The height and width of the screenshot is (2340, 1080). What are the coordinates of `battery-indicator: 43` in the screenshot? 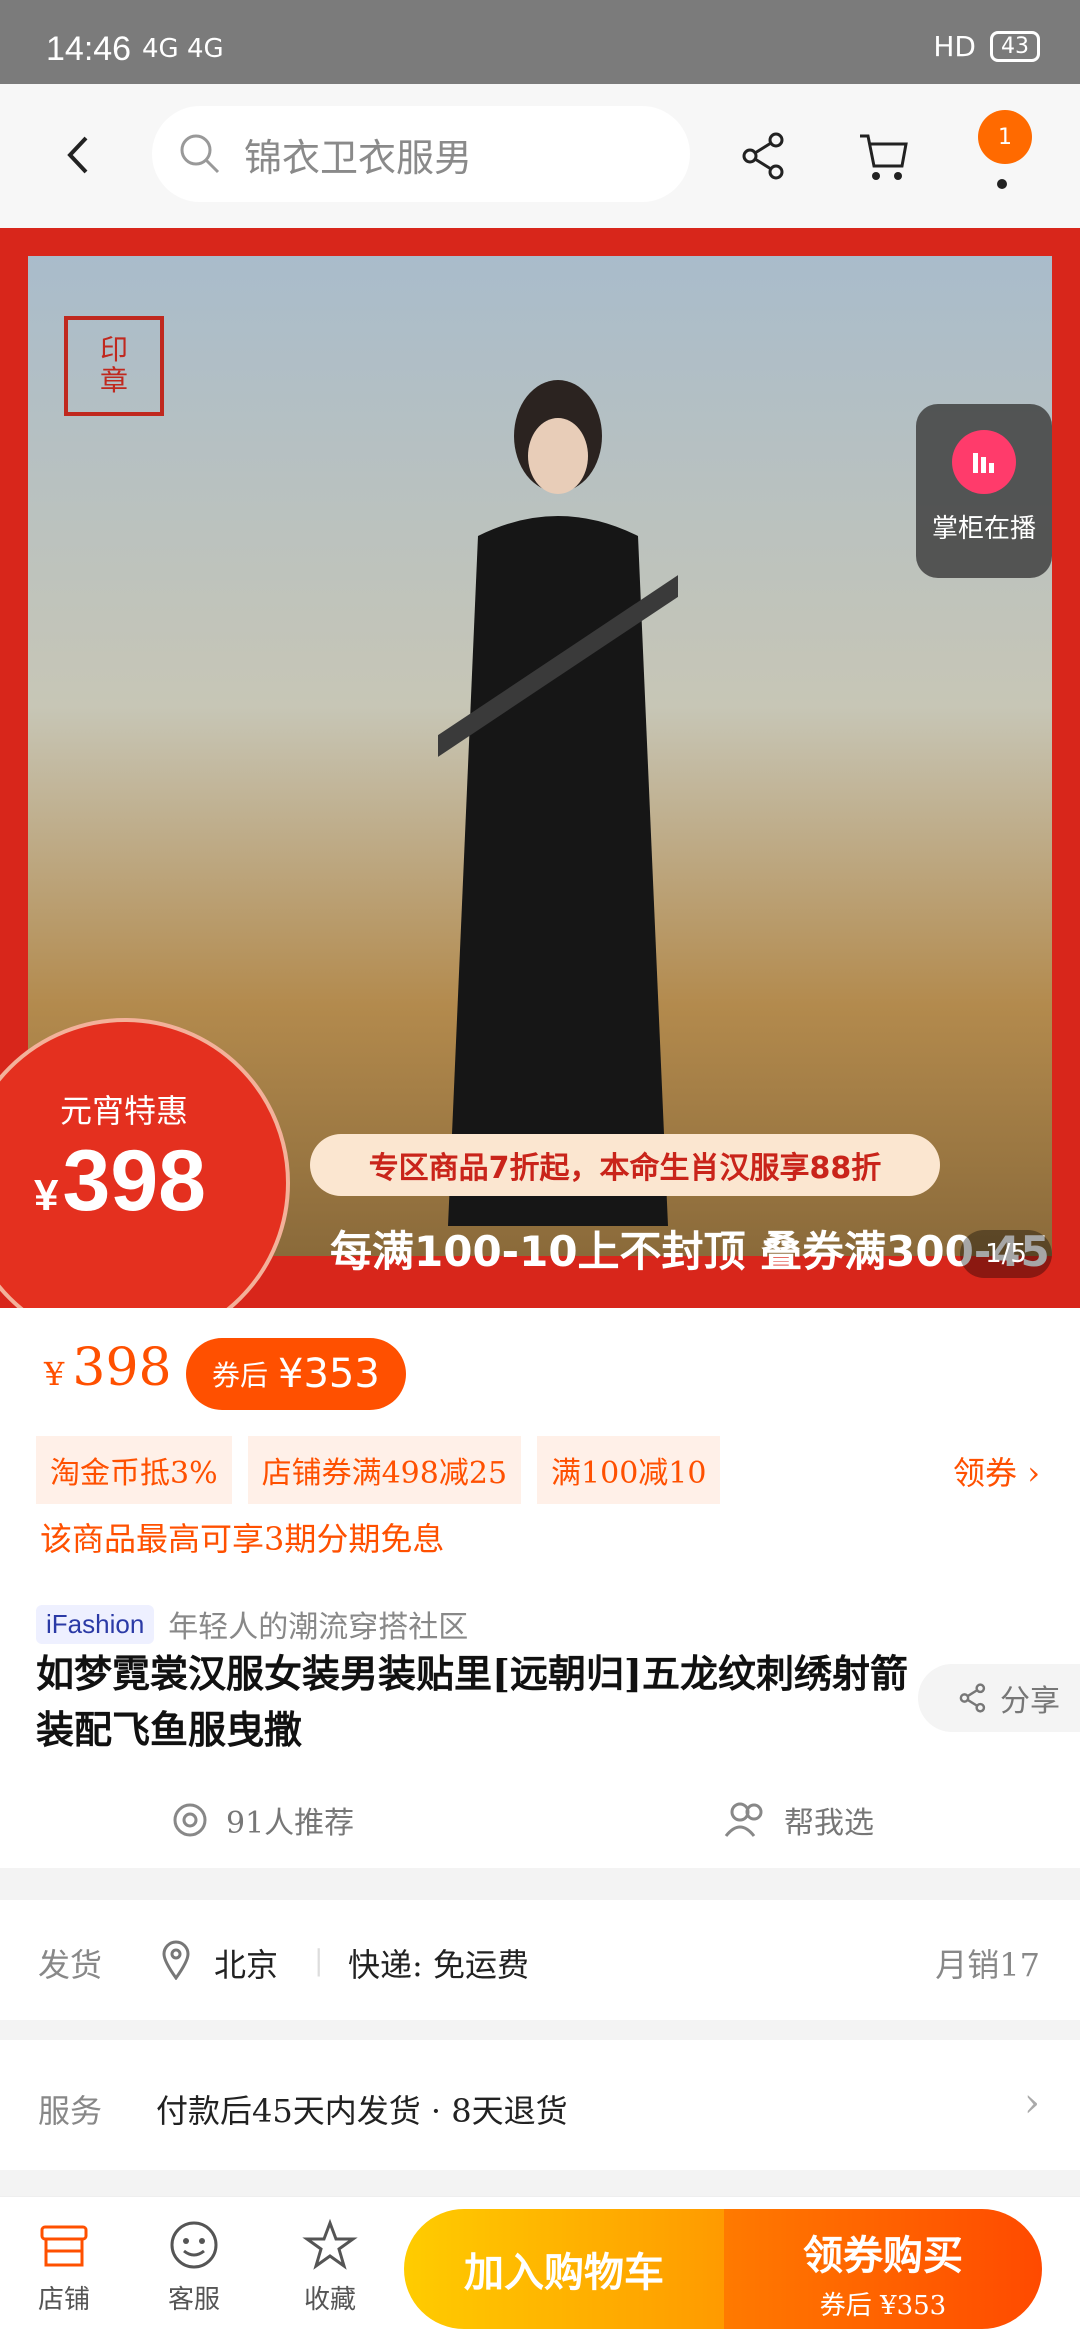 It's located at (1015, 46).